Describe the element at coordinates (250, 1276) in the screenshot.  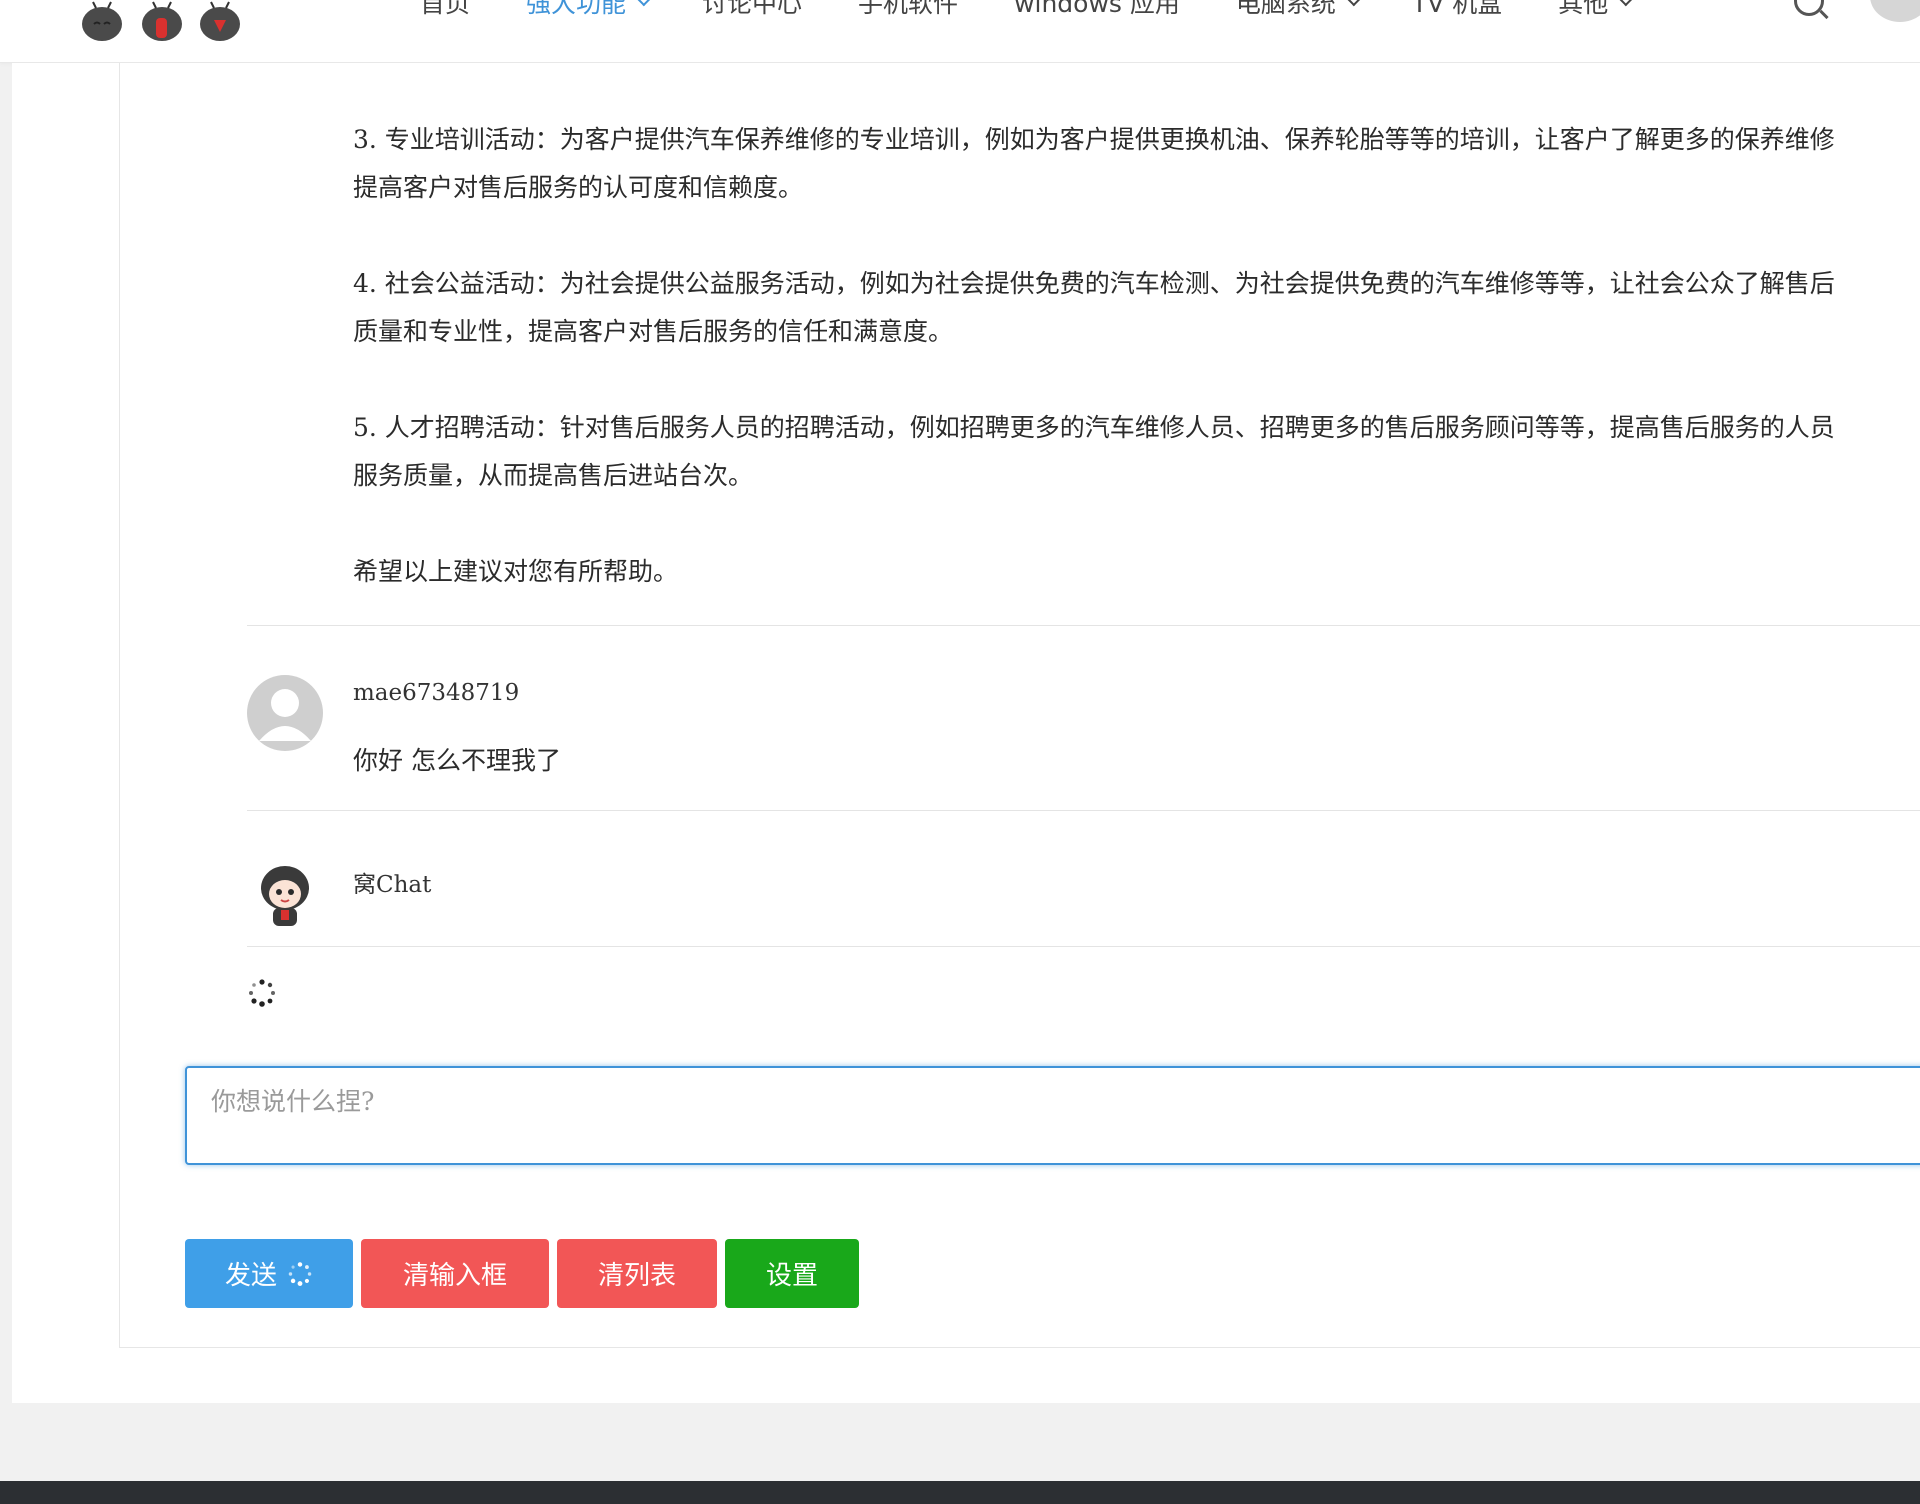
I see `send-button-label: 发送` at that location.